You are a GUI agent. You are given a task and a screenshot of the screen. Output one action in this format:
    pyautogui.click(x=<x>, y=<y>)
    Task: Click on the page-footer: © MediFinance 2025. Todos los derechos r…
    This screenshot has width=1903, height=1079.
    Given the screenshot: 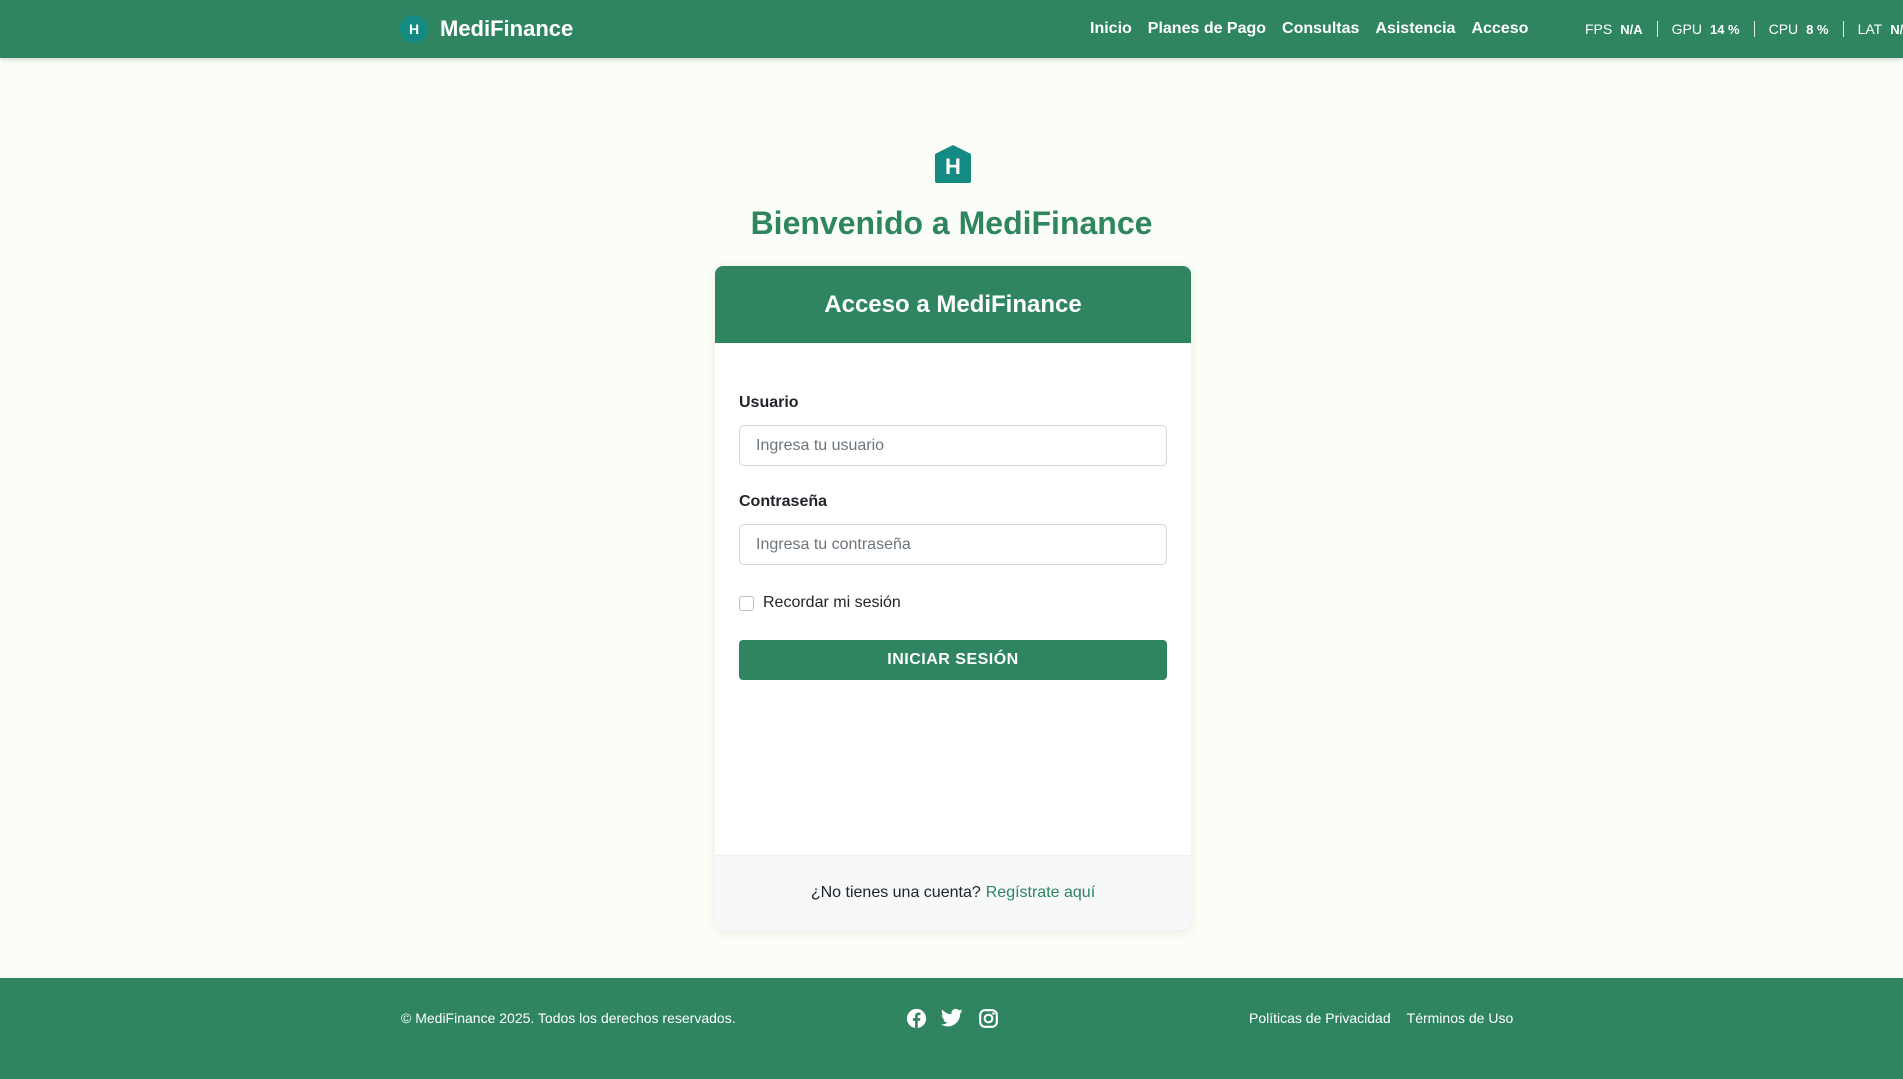 What is the action you would take?
    pyautogui.click(x=951, y=1028)
    